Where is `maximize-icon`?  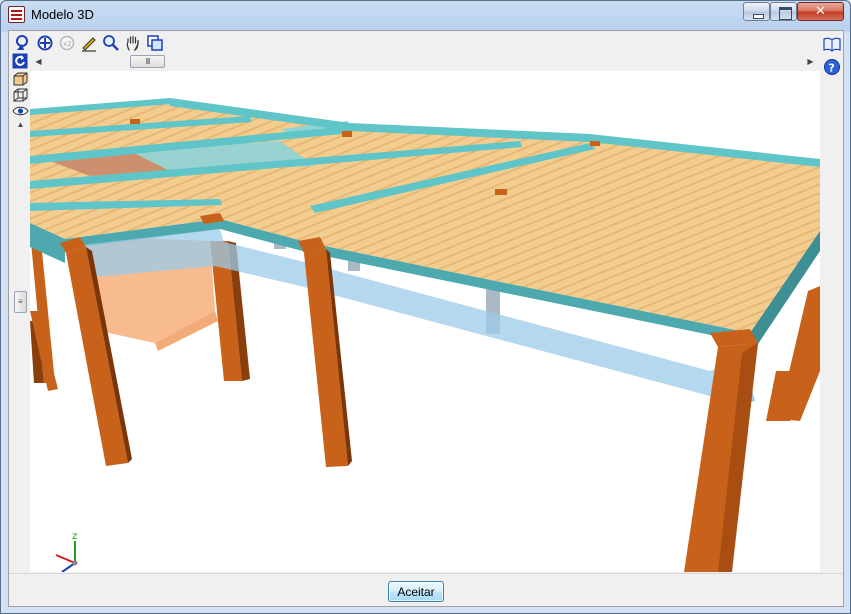
maximize-icon is located at coordinates (783, 11).